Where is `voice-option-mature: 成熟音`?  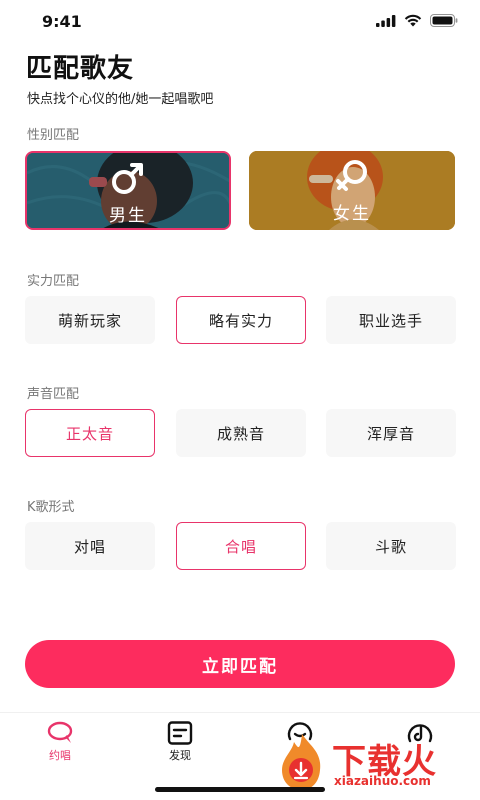 voice-option-mature: 成熟音 is located at coordinates (241, 433).